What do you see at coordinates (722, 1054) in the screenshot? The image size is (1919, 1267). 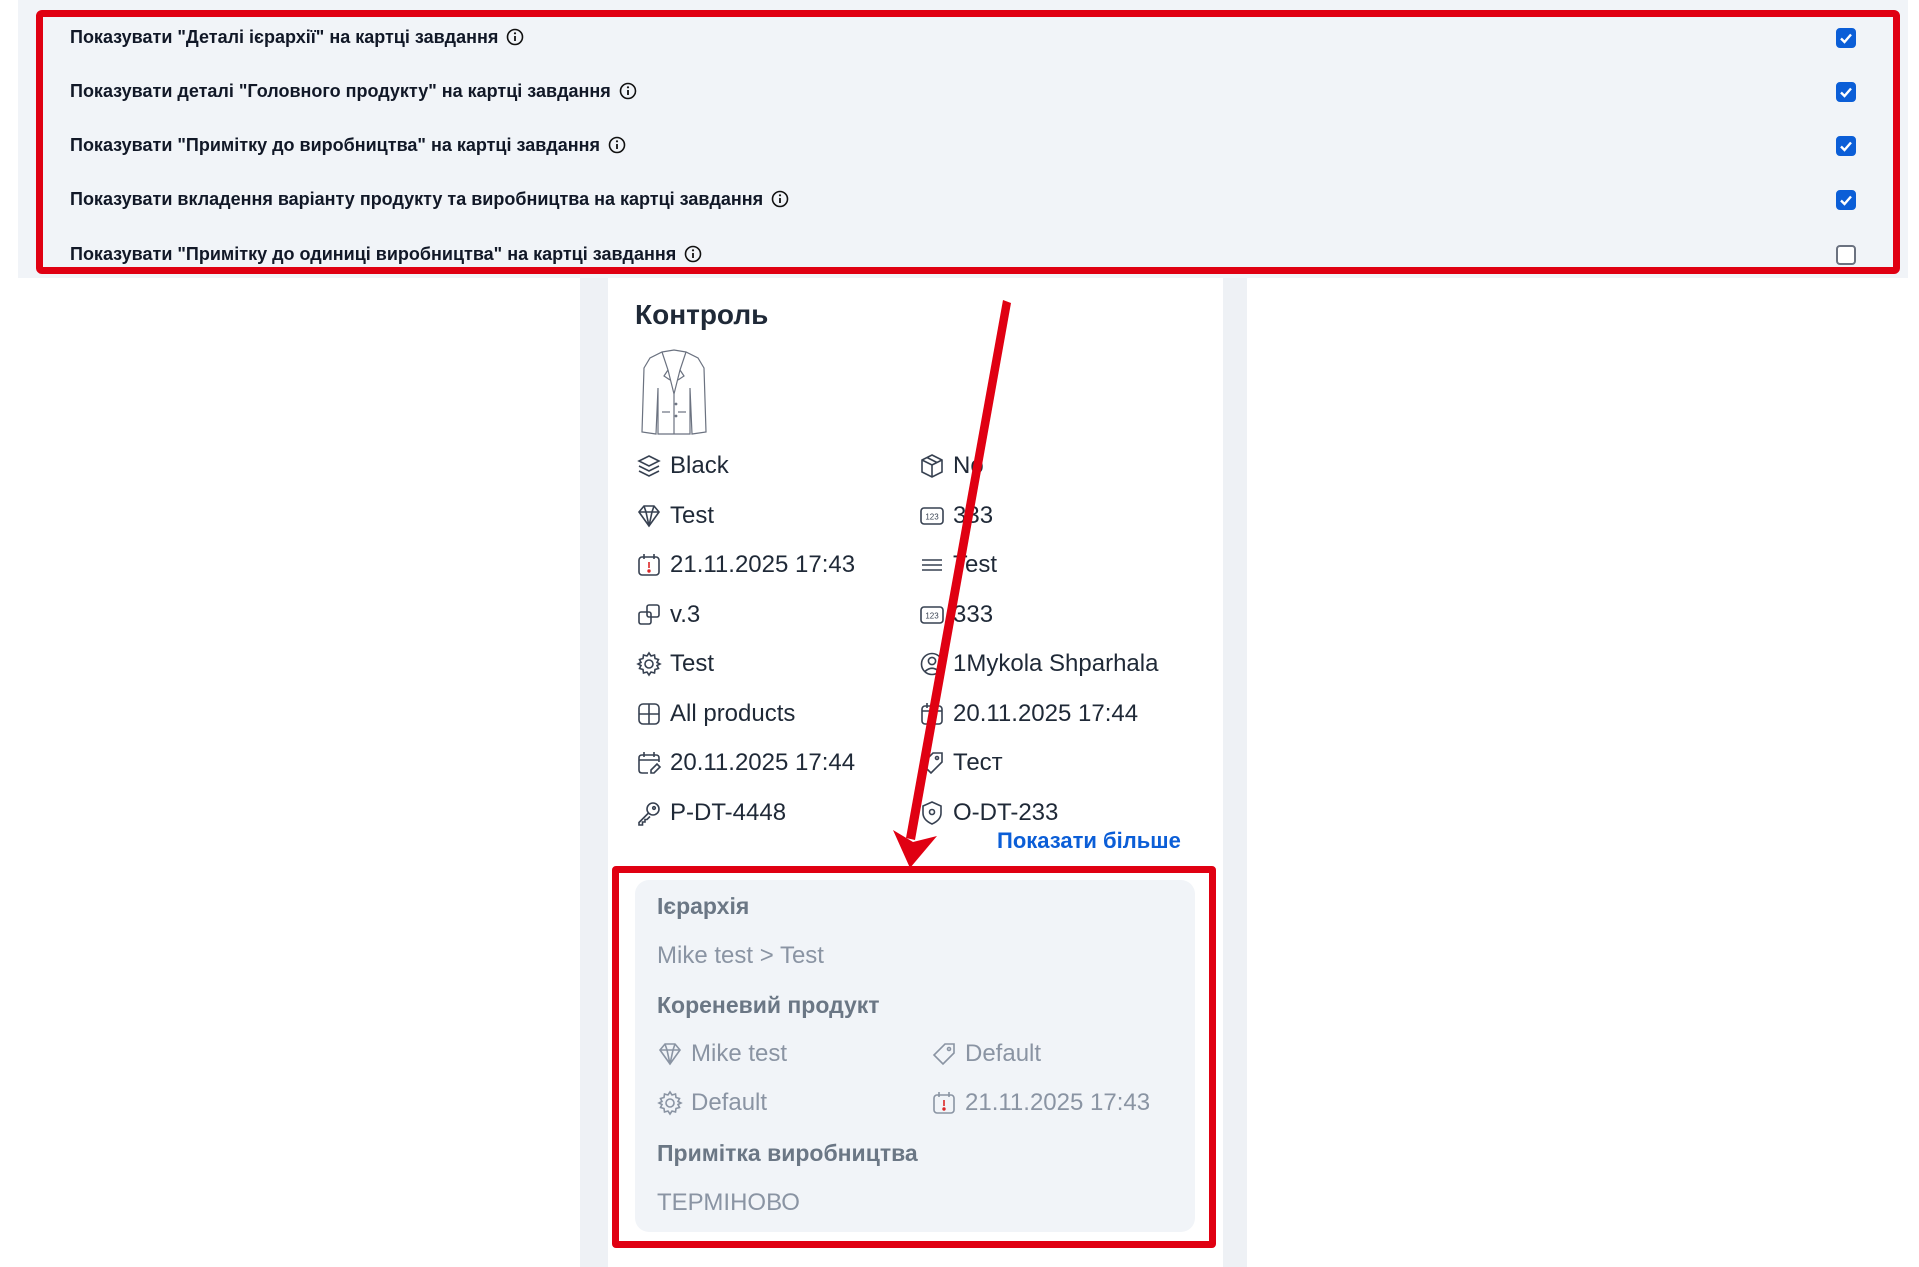 I see `root-attr-product: Mike test` at bounding box center [722, 1054].